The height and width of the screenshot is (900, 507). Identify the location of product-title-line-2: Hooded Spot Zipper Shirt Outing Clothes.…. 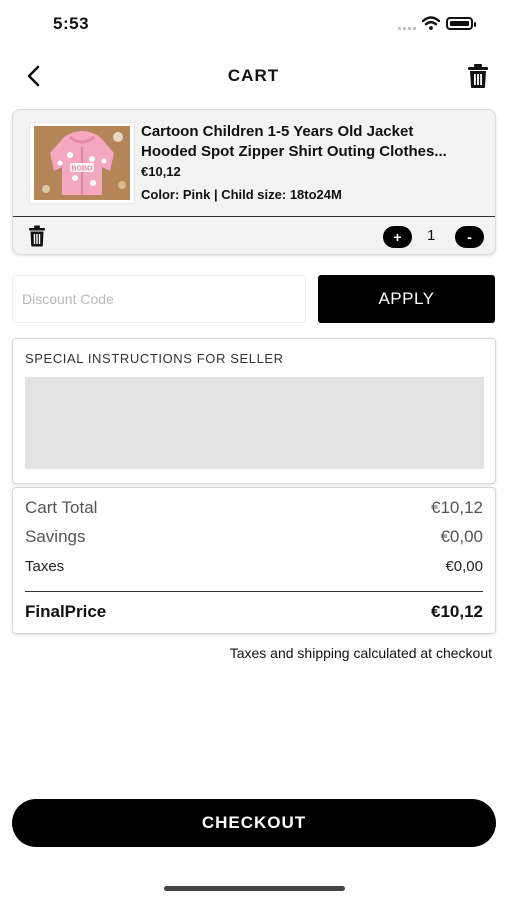
(294, 151).